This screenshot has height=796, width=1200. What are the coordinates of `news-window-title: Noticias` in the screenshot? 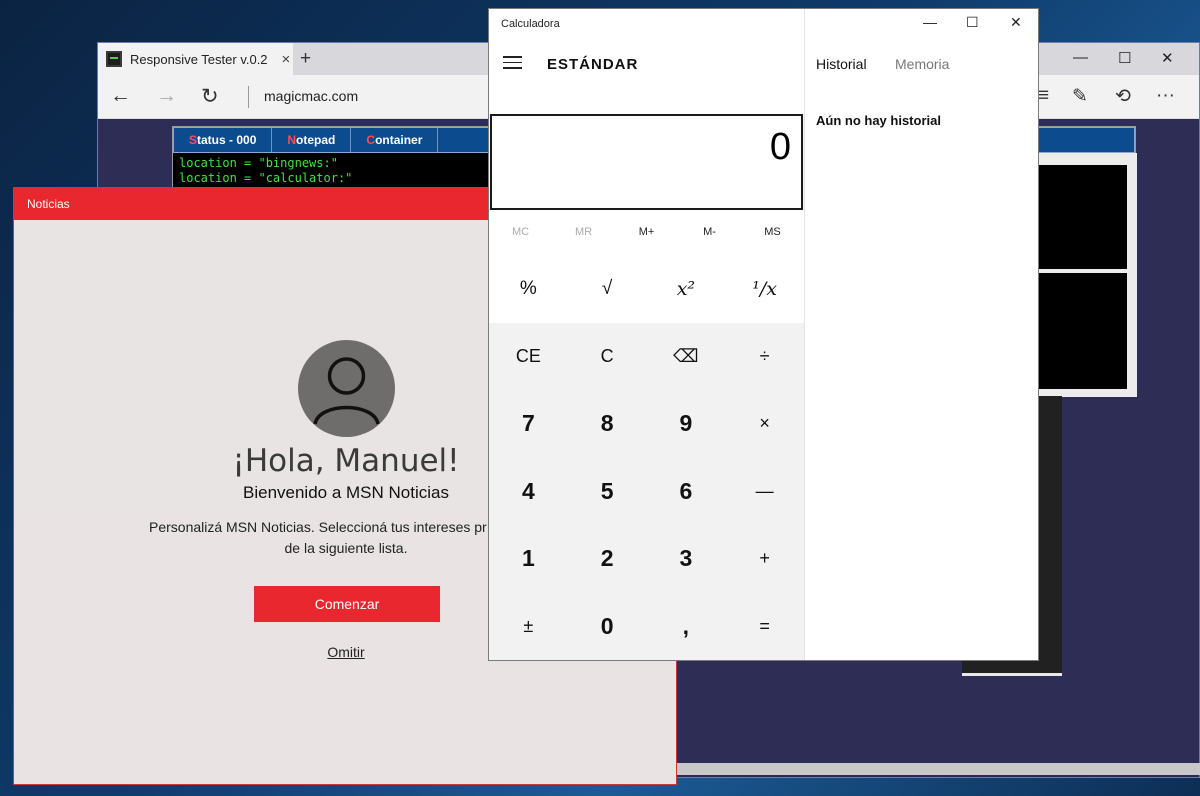 It's located at (48, 204).